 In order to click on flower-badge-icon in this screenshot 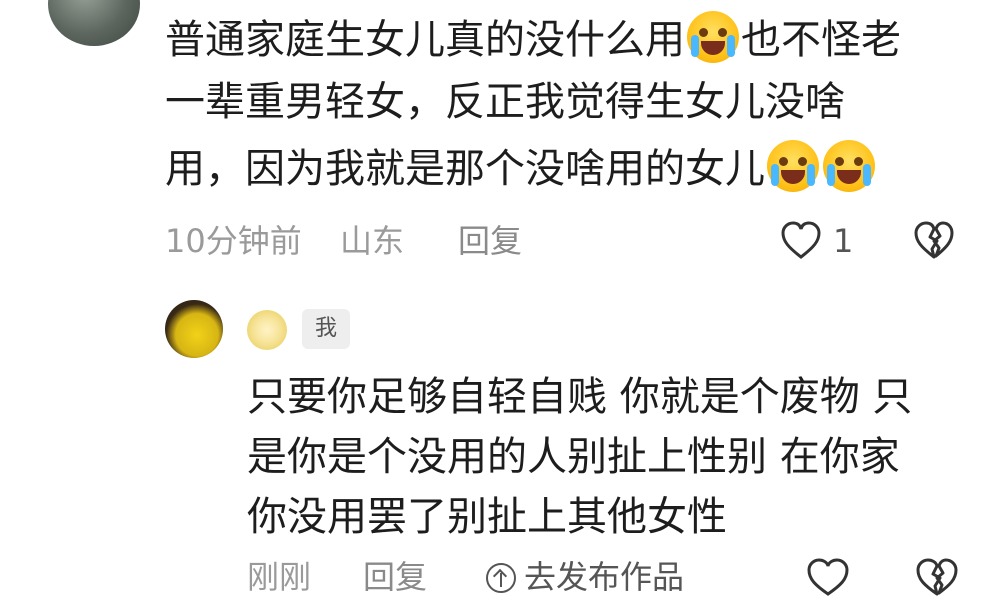, I will do `click(267, 330)`.